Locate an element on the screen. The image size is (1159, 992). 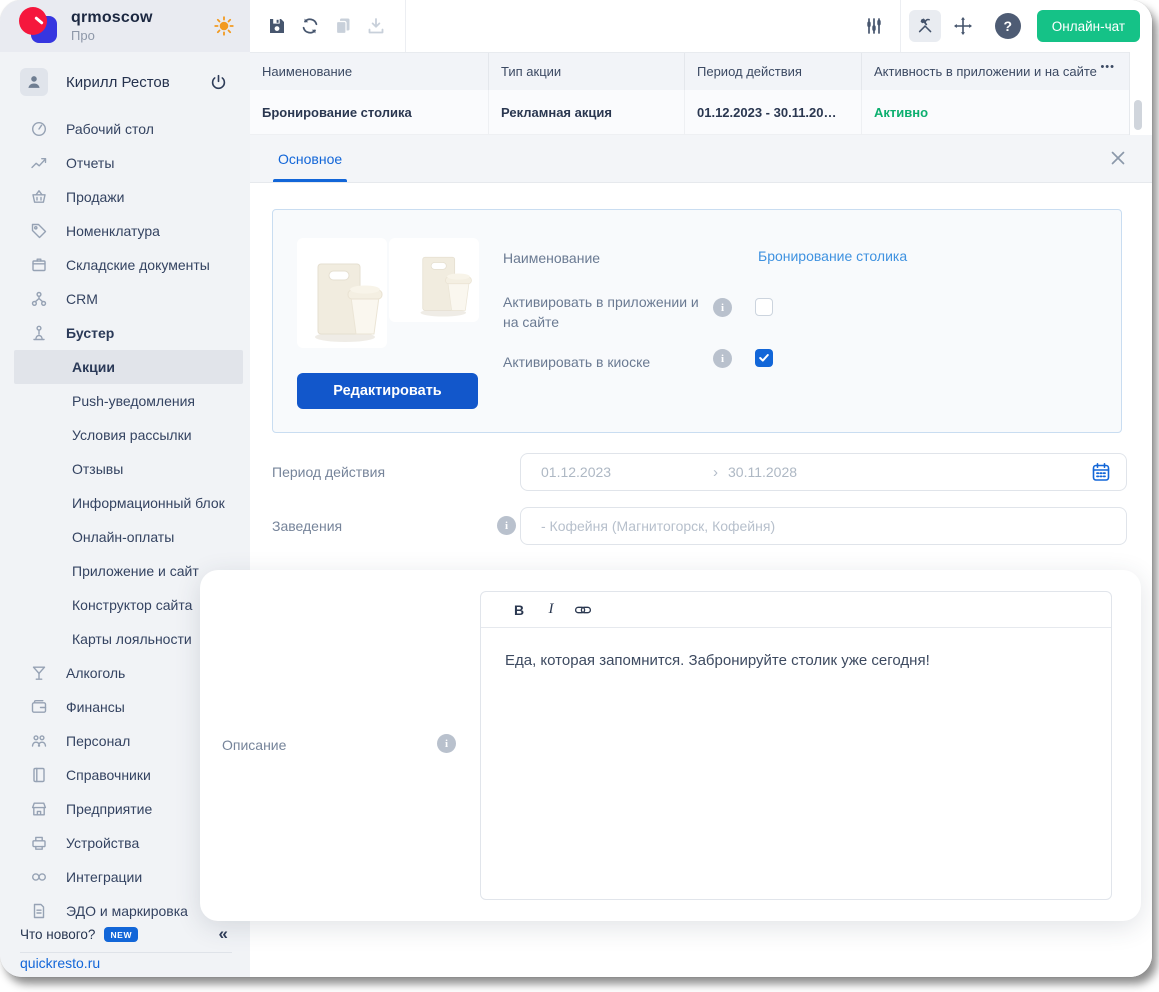
desktop-icon is located at coordinates (39, 129).